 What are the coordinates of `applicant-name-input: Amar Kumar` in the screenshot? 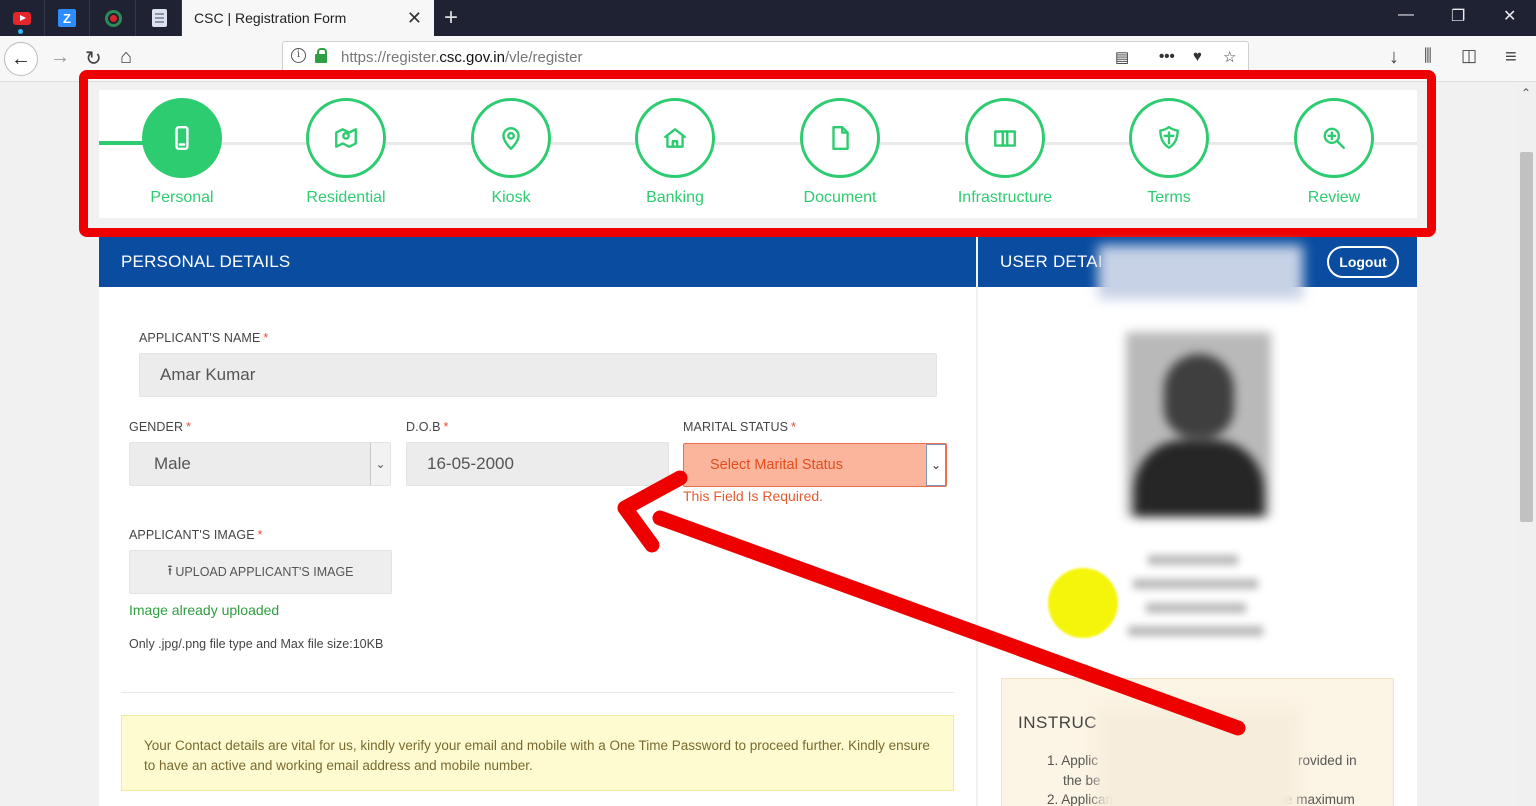 It's located at (538, 375).